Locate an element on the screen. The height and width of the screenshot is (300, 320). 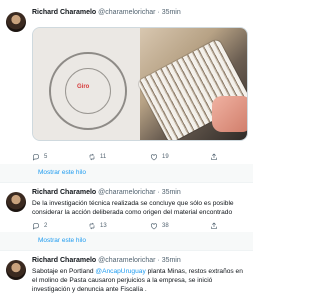
image-annotation: Giro is located at coordinates (83, 87).